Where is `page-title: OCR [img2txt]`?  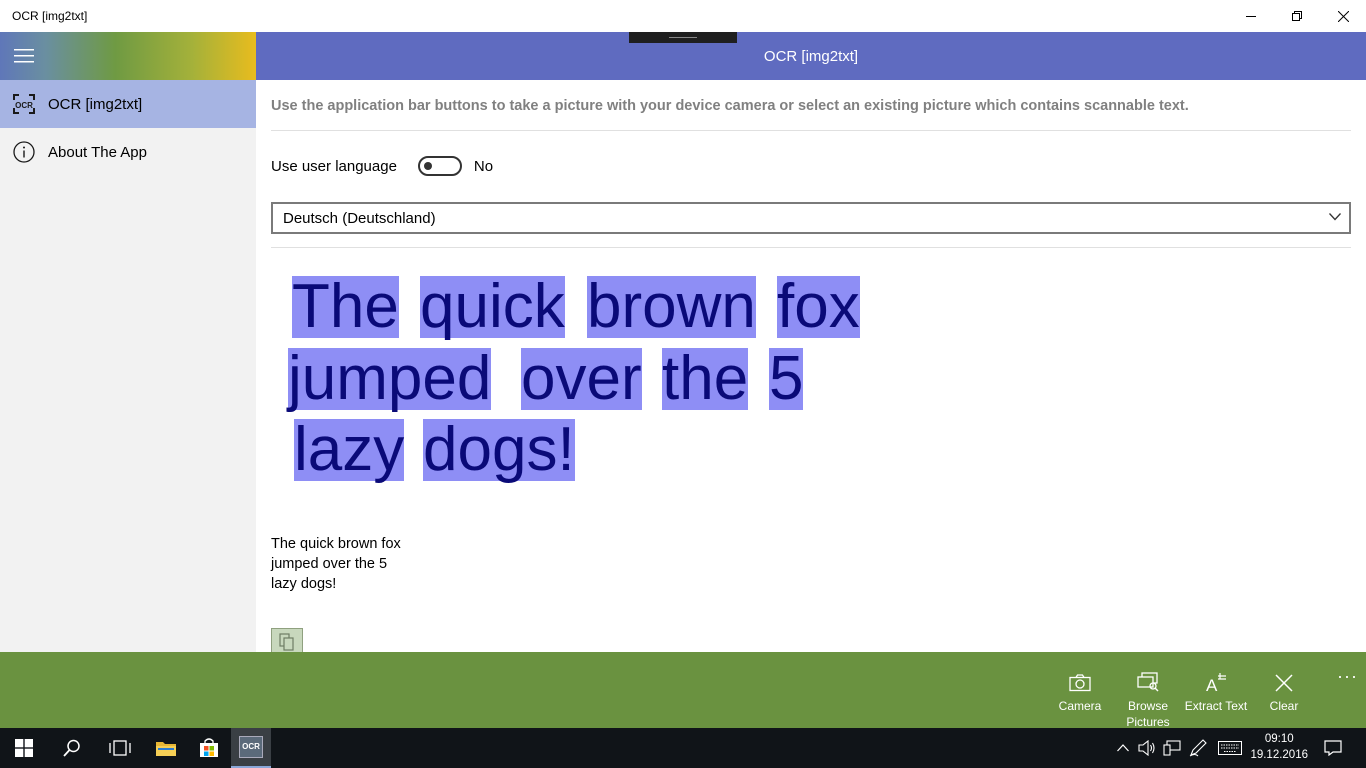
page-title: OCR [img2txt] is located at coordinates (811, 56).